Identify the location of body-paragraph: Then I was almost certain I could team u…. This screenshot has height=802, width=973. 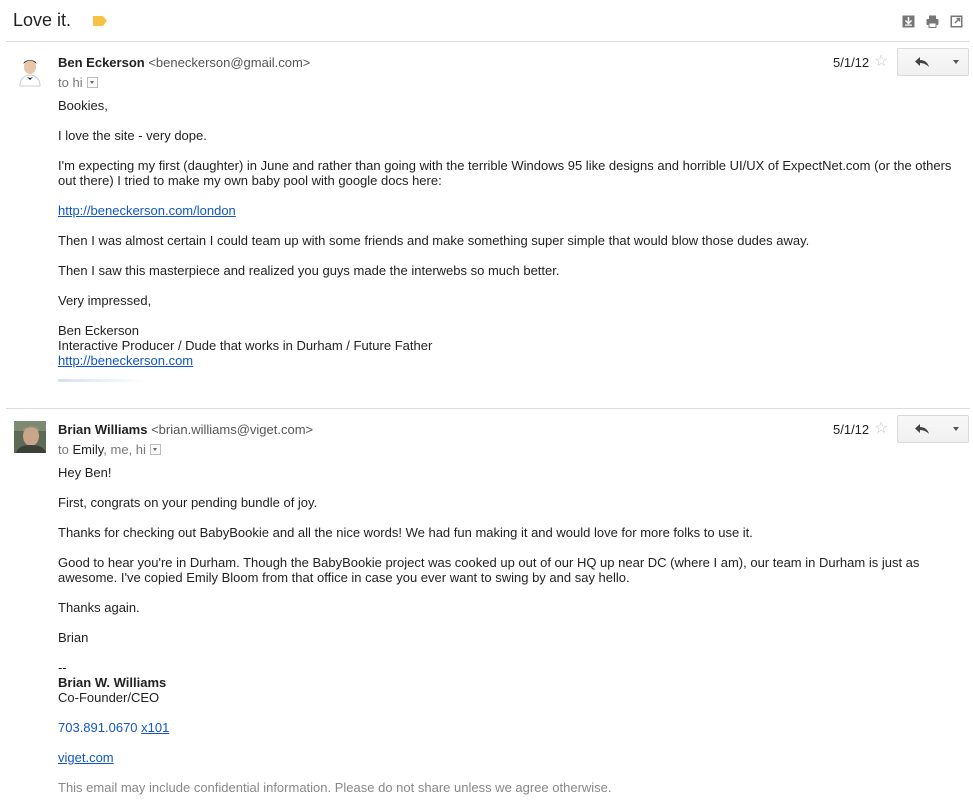
(434, 240).